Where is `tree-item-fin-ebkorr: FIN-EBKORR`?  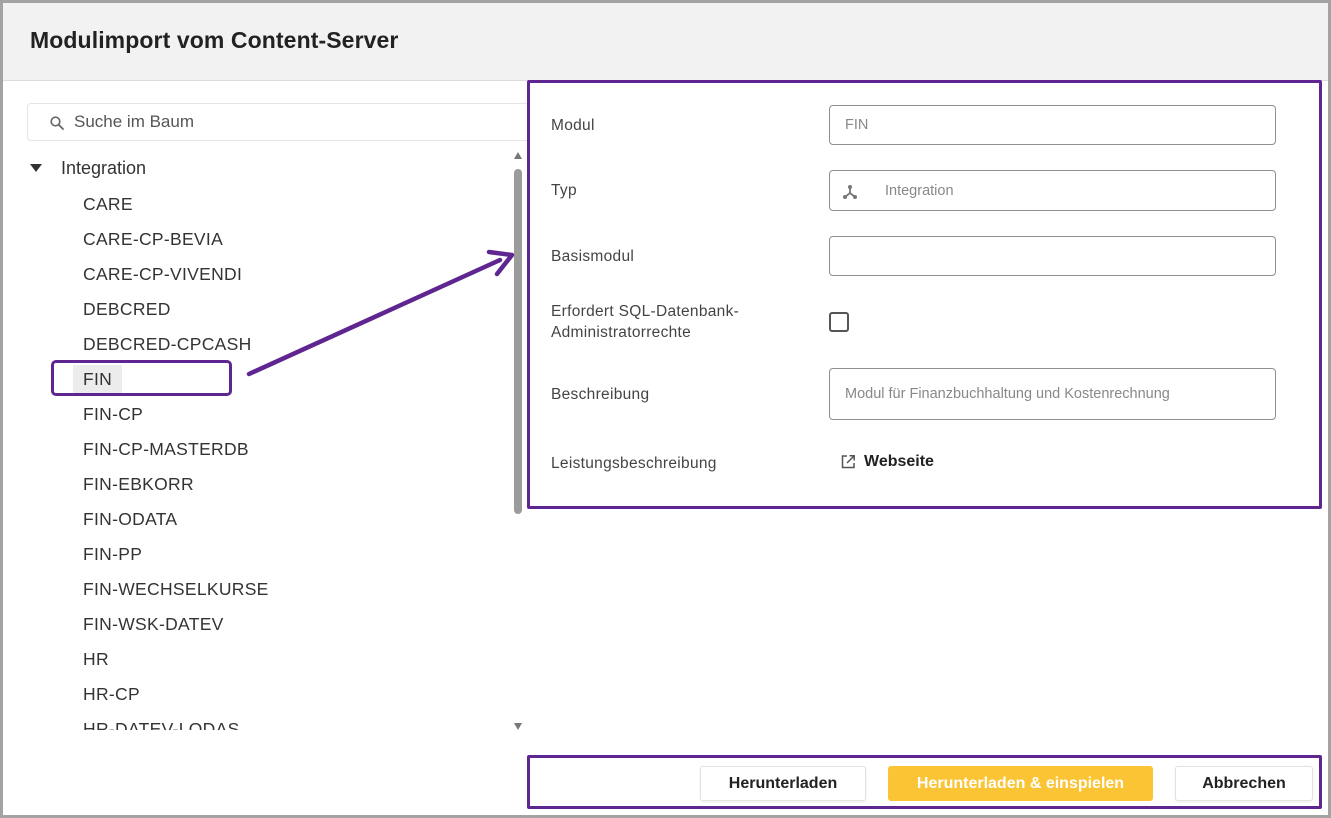 tree-item-fin-ebkorr: FIN-EBKORR is located at coordinates (138, 484).